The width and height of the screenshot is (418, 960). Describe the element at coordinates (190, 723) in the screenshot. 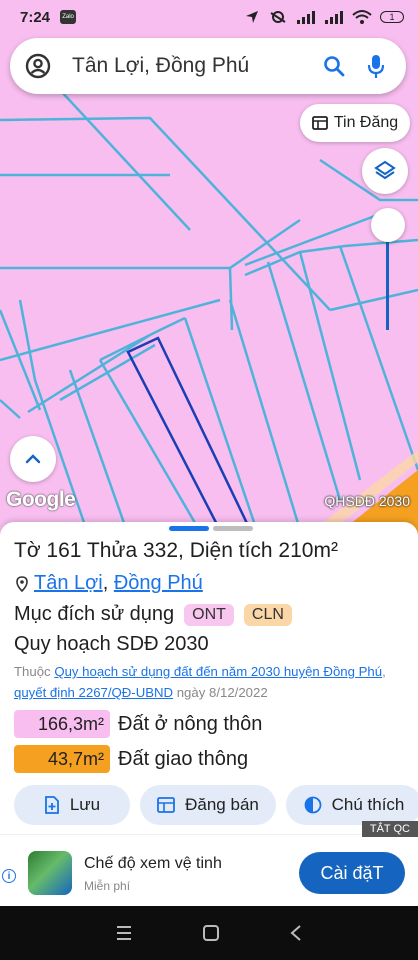

I see `area-label-residential: Đất ở nông thôn` at that location.